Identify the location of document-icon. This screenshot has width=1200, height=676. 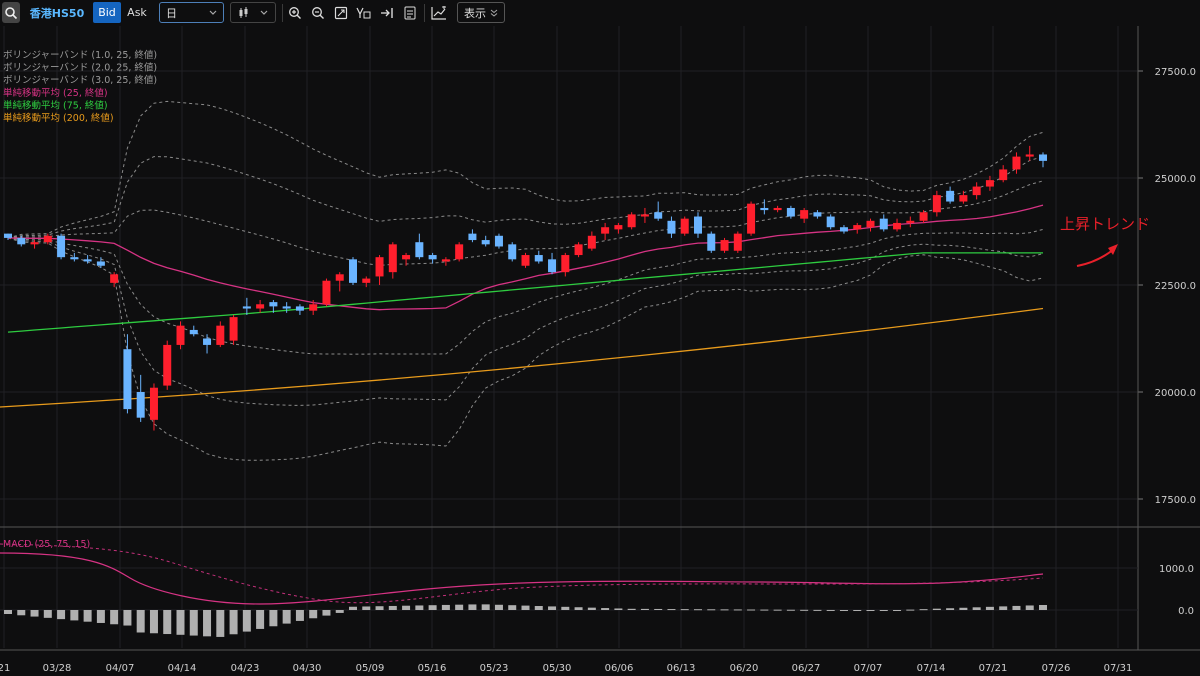
(410, 12).